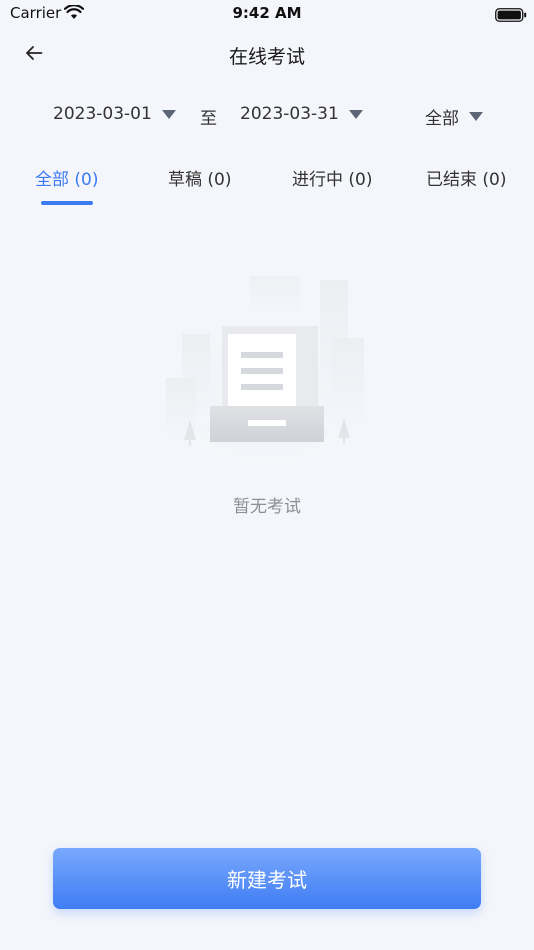  Describe the element at coordinates (332, 177) in the screenshot. I see `tab-ongoing: 进行中 (0)` at that location.